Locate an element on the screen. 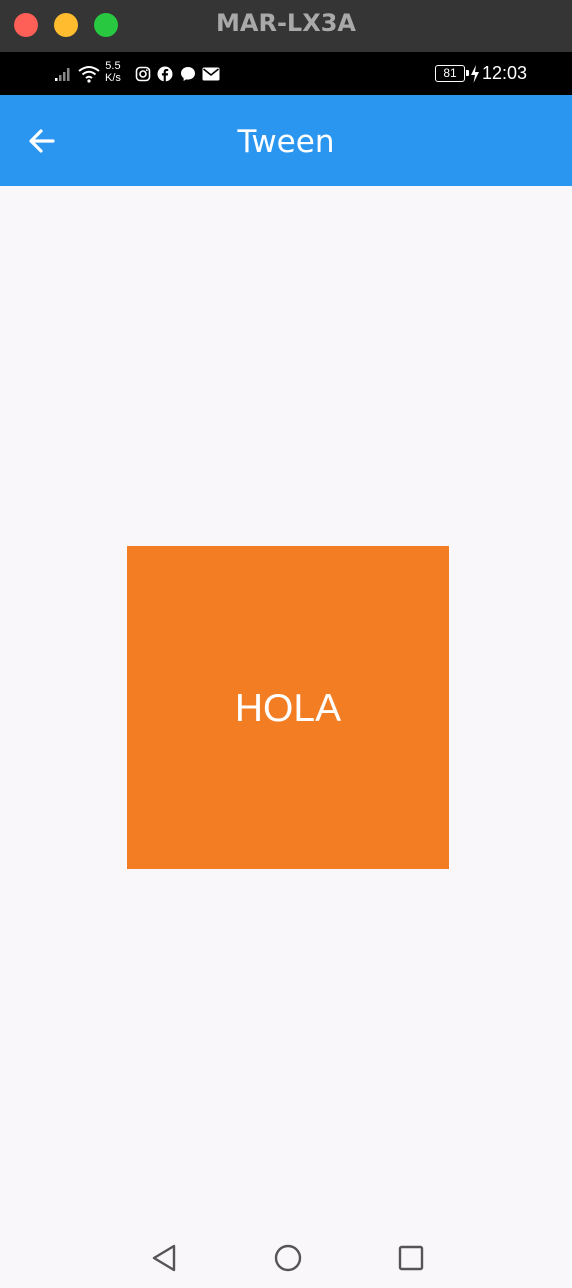 Image resolution: width=572 pixels, height=1288 pixels. window-title: MAR-LX3A is located at coordinates (286, 23).